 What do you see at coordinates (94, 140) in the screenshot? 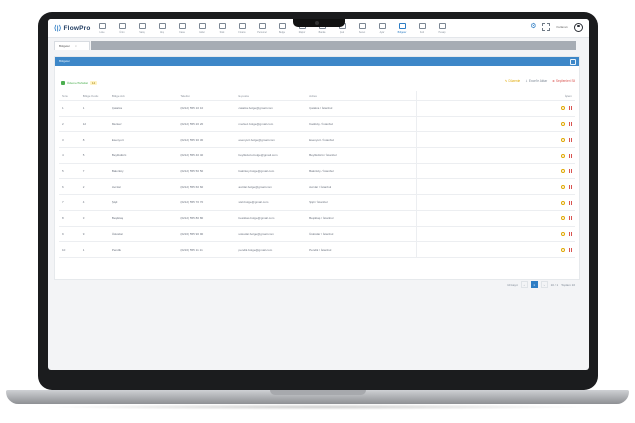
I see `cell-code: 8` at bounding box center [94, 140].